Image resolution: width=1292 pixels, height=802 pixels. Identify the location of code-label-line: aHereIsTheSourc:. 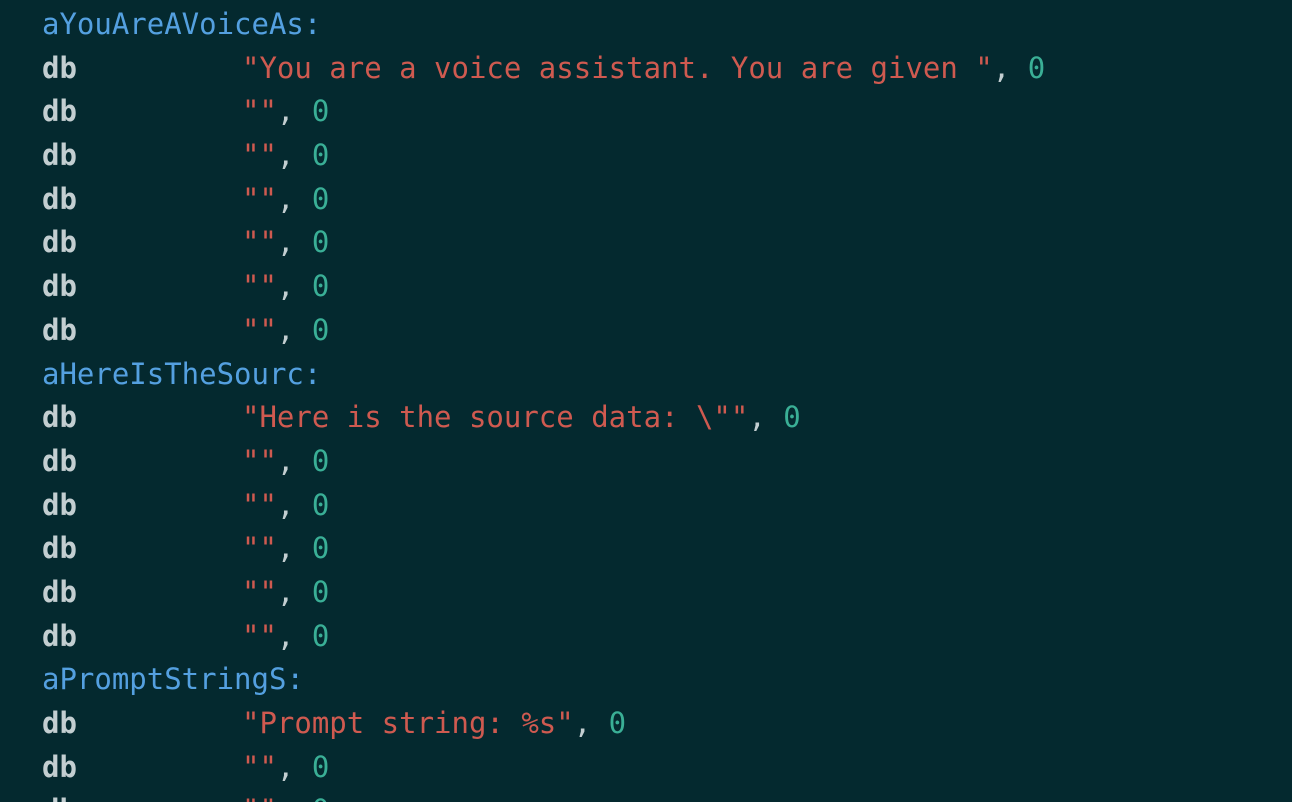
(646, 375).